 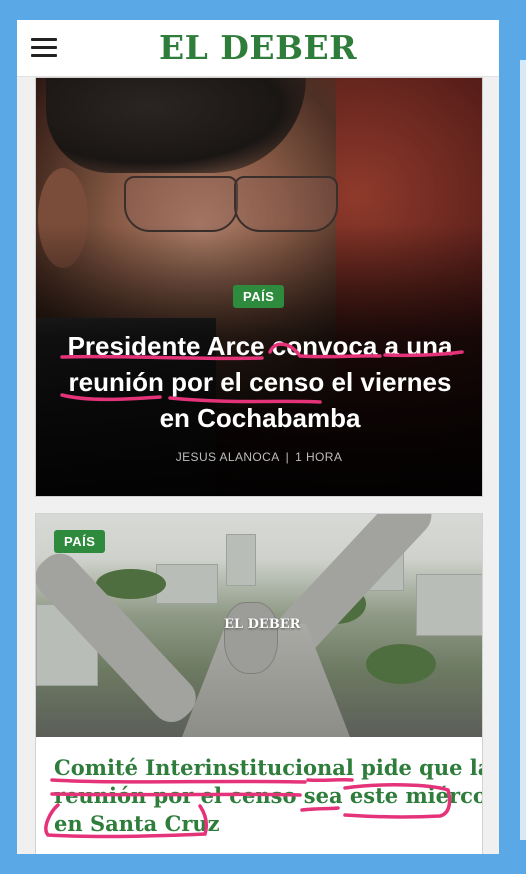 What do you see at coordinates (523, 450) in the screenshot?
I see `scrollbar` at bounding box center [523, 450].